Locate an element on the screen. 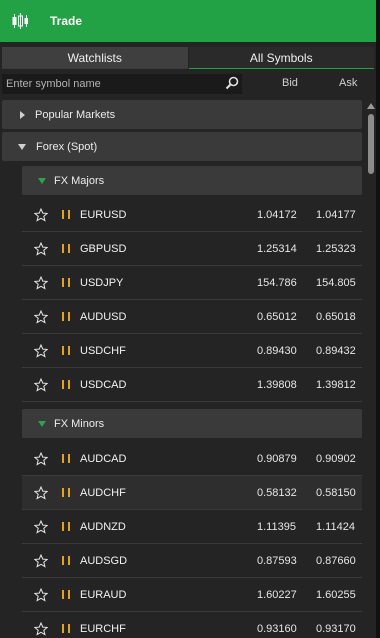 The image size is (380, 638). symbol-name: AUDCHF is located at coordinates (103, 492).